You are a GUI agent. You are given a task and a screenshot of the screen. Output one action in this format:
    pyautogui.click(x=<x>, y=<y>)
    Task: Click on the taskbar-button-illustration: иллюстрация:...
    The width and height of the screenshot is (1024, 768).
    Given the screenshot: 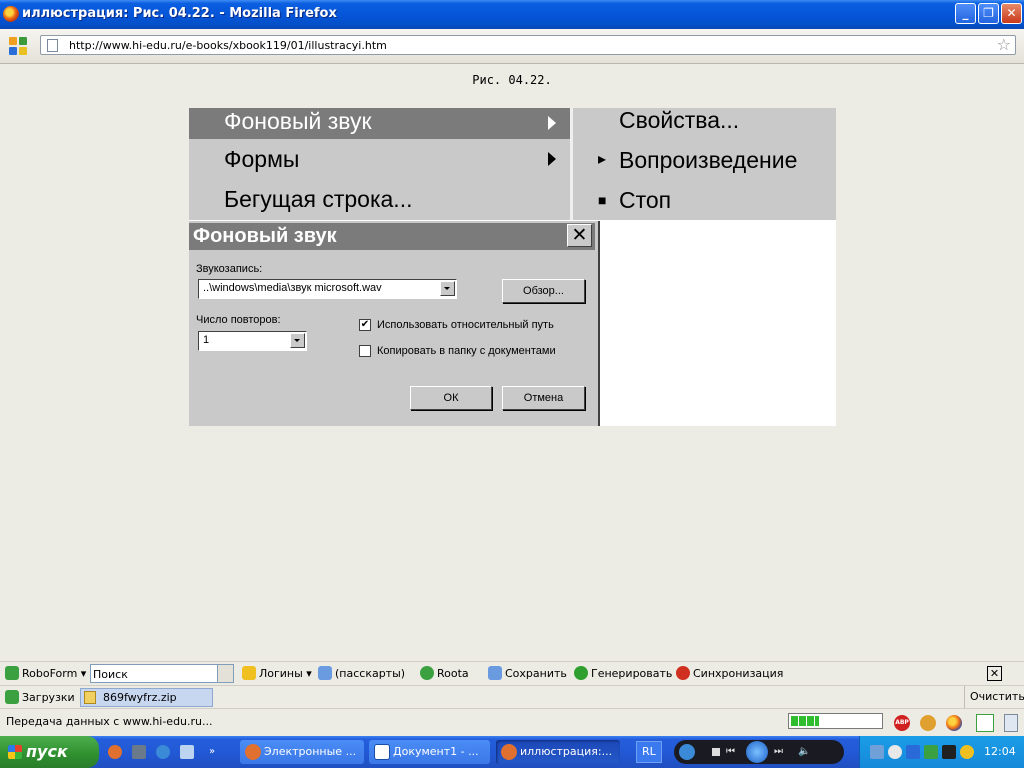 What is the action you would take?
    pyautogui.click(x=558, y=752)
    